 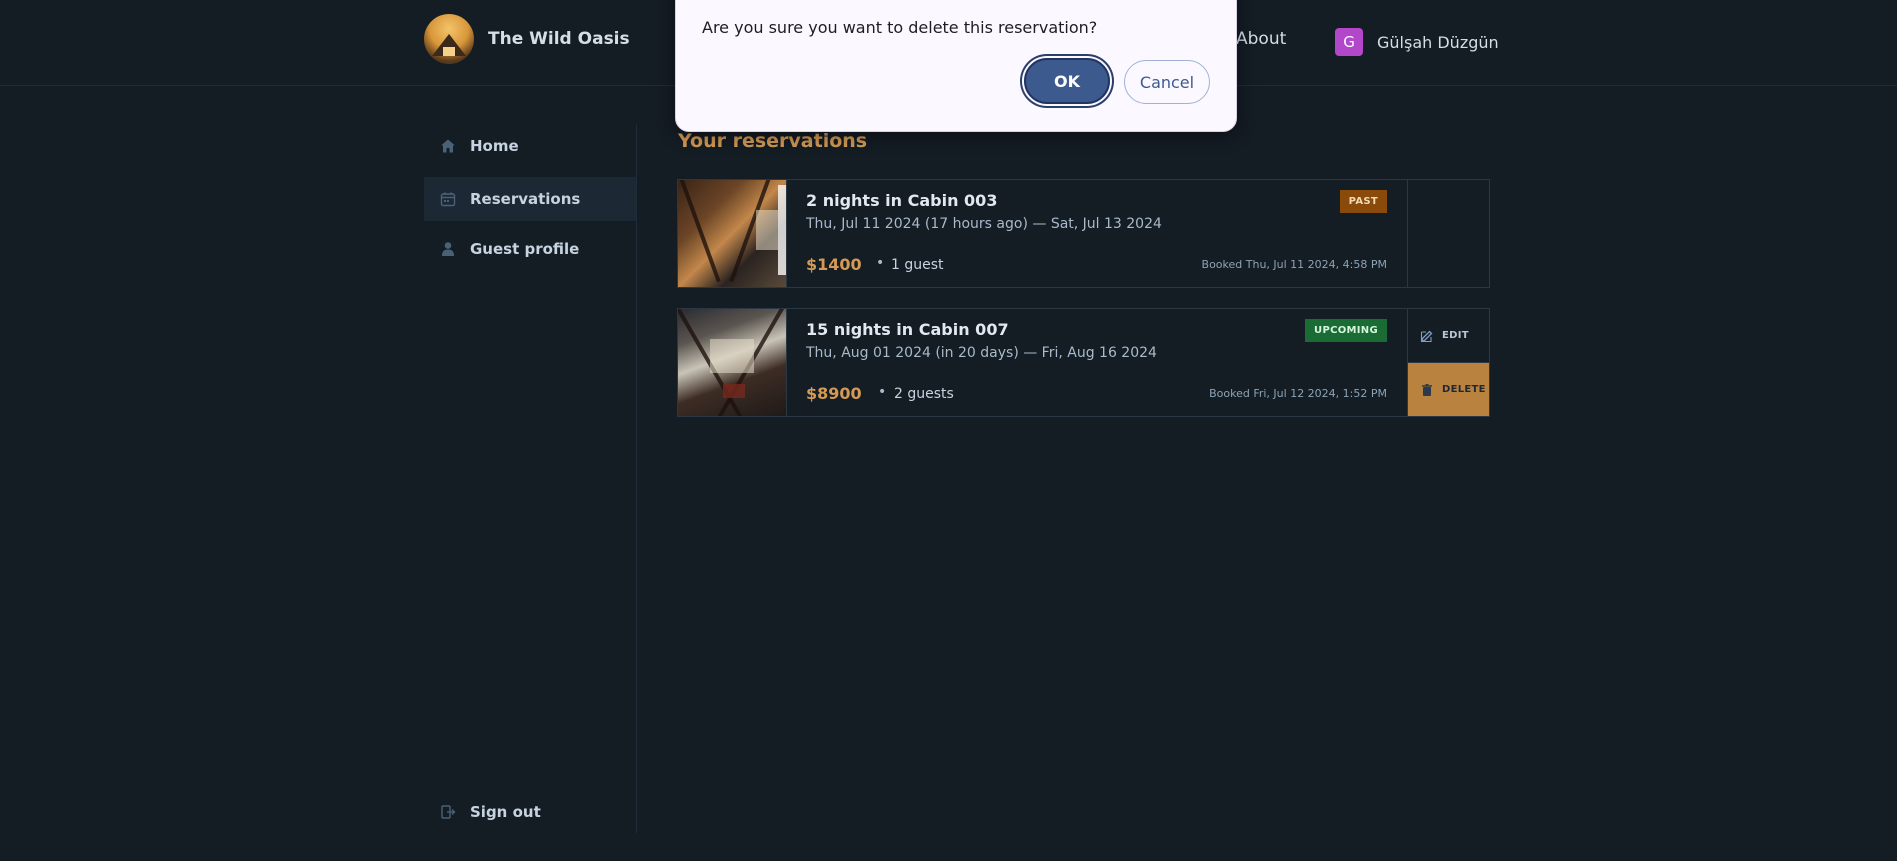 What do you see at coordinates (924, 394) in the screenshot?
I see `reservation-guests: 2 guests` at bounding box center [924, 394].